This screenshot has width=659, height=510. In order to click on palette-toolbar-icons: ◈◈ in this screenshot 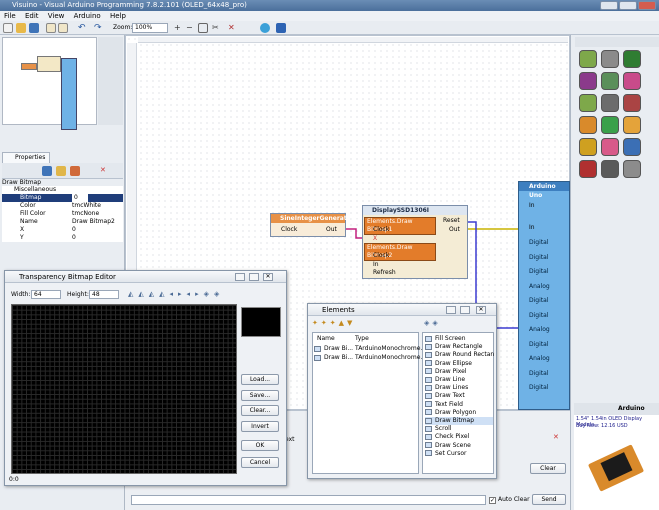, I will do `click(434, 323)`.